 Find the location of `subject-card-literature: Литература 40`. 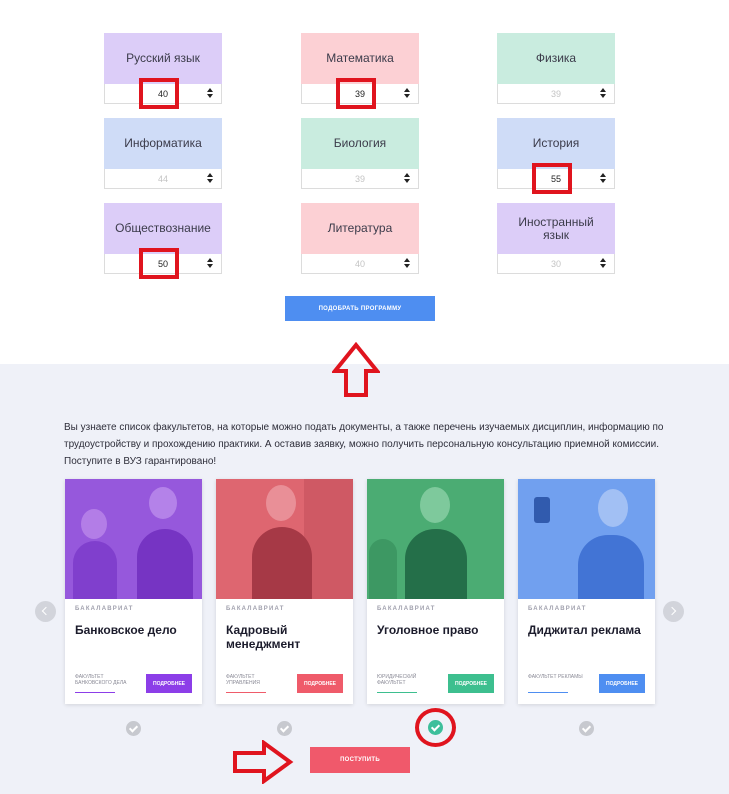

subject-card-literature: Литература 40 is located at coordinates (360, 238).